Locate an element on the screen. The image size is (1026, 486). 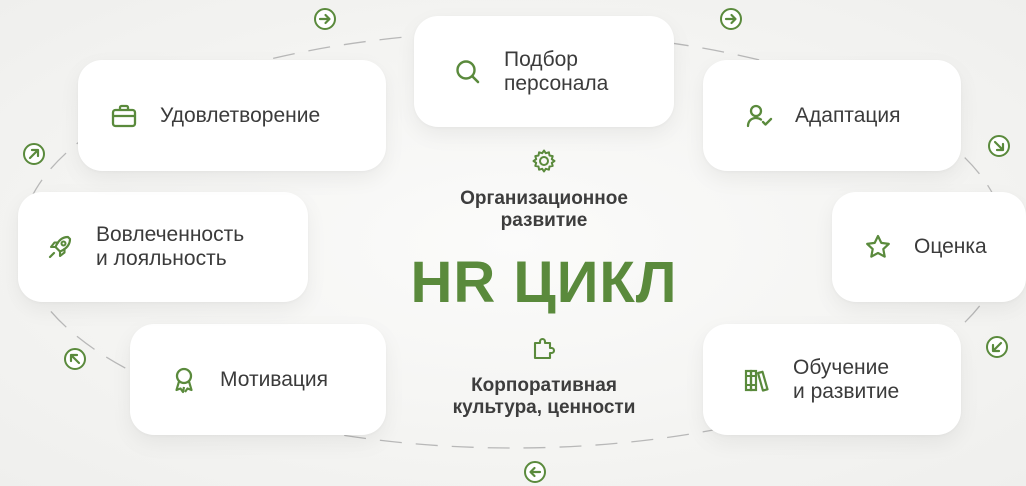
star-icon is located at coordinates (878, 247).